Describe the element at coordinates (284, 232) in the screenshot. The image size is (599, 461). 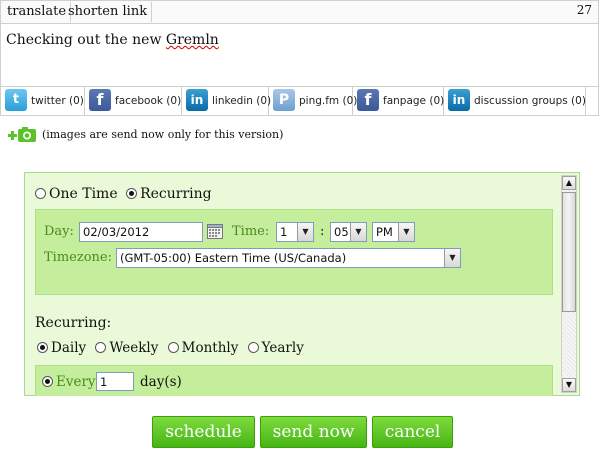
I see `hour-value: 1` at that location.